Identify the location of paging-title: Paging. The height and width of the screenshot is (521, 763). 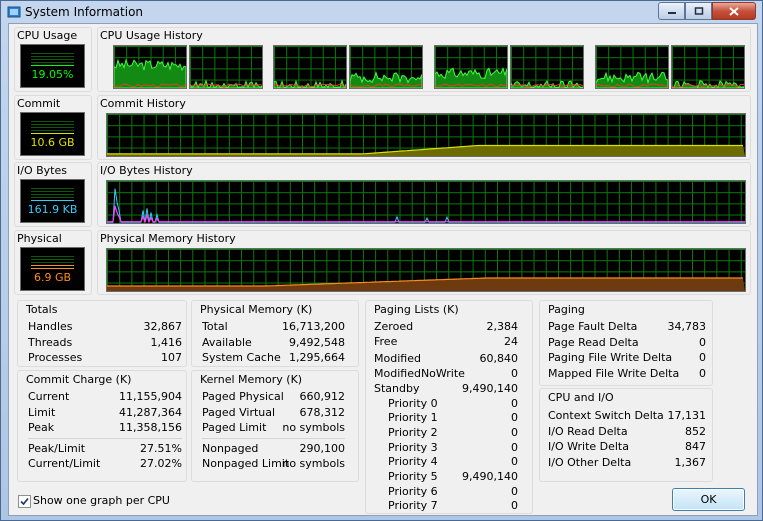
(566, 309).